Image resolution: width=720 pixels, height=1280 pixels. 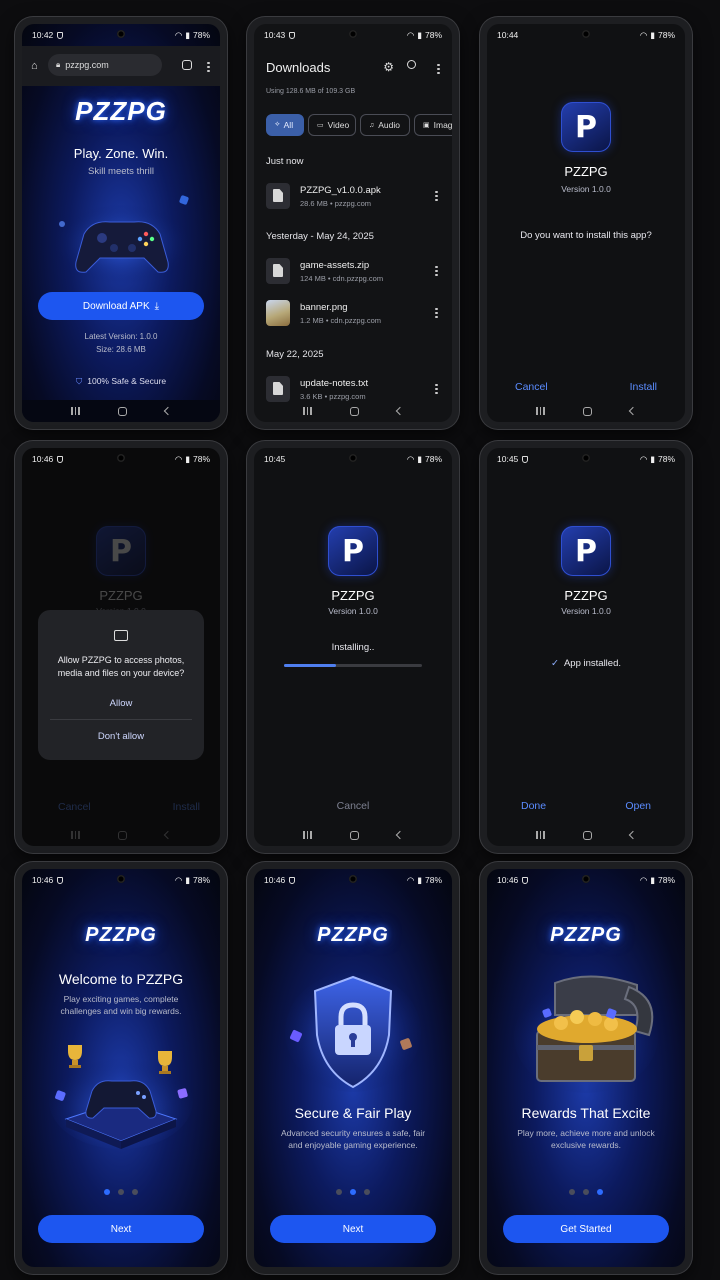 I want to click on chip-label: Video, so click(x=338, y=125).